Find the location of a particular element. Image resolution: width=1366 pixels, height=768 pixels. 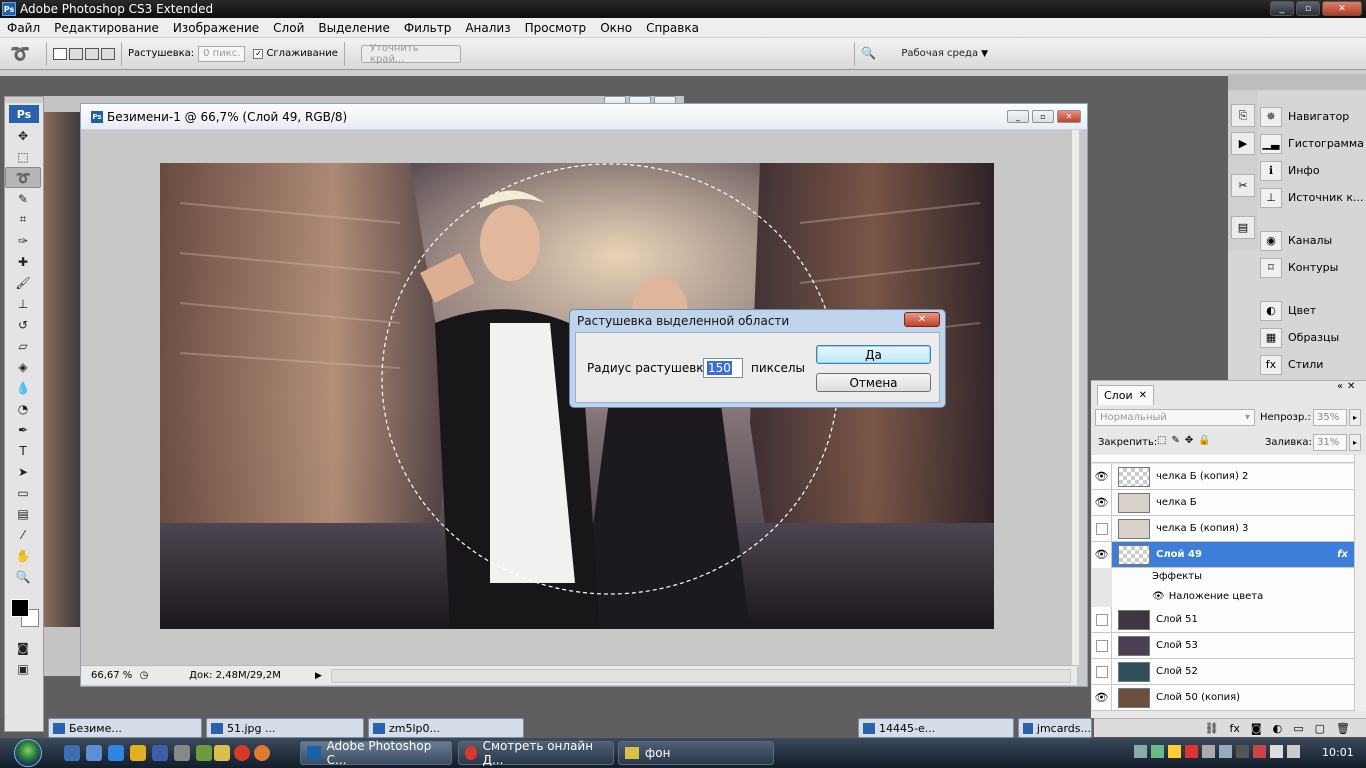

styles-icon: fx is located at coordinates (1271, 364).